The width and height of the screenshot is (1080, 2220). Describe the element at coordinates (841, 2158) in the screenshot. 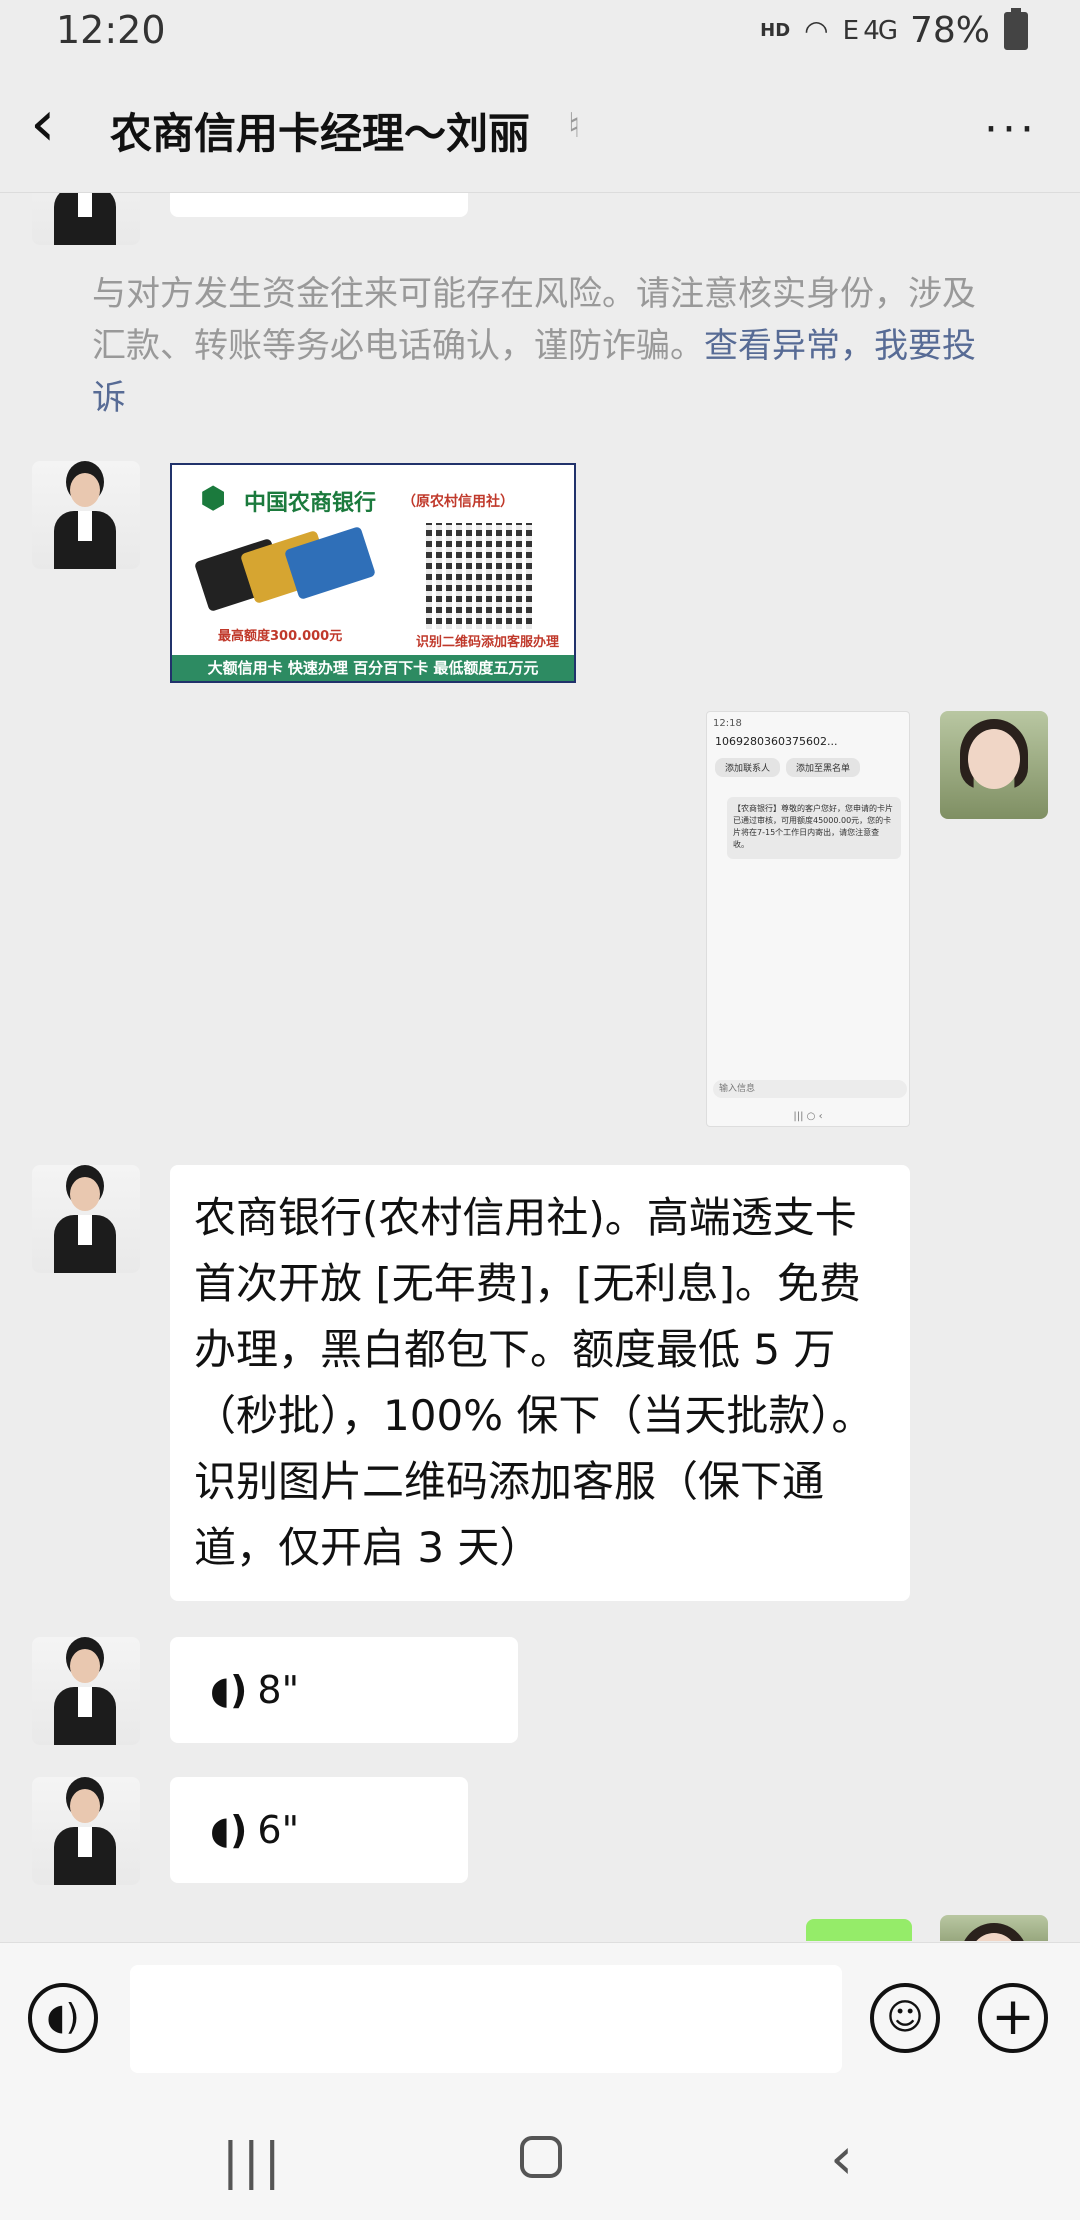

I see `nav-back-icon: ‹` at that location.